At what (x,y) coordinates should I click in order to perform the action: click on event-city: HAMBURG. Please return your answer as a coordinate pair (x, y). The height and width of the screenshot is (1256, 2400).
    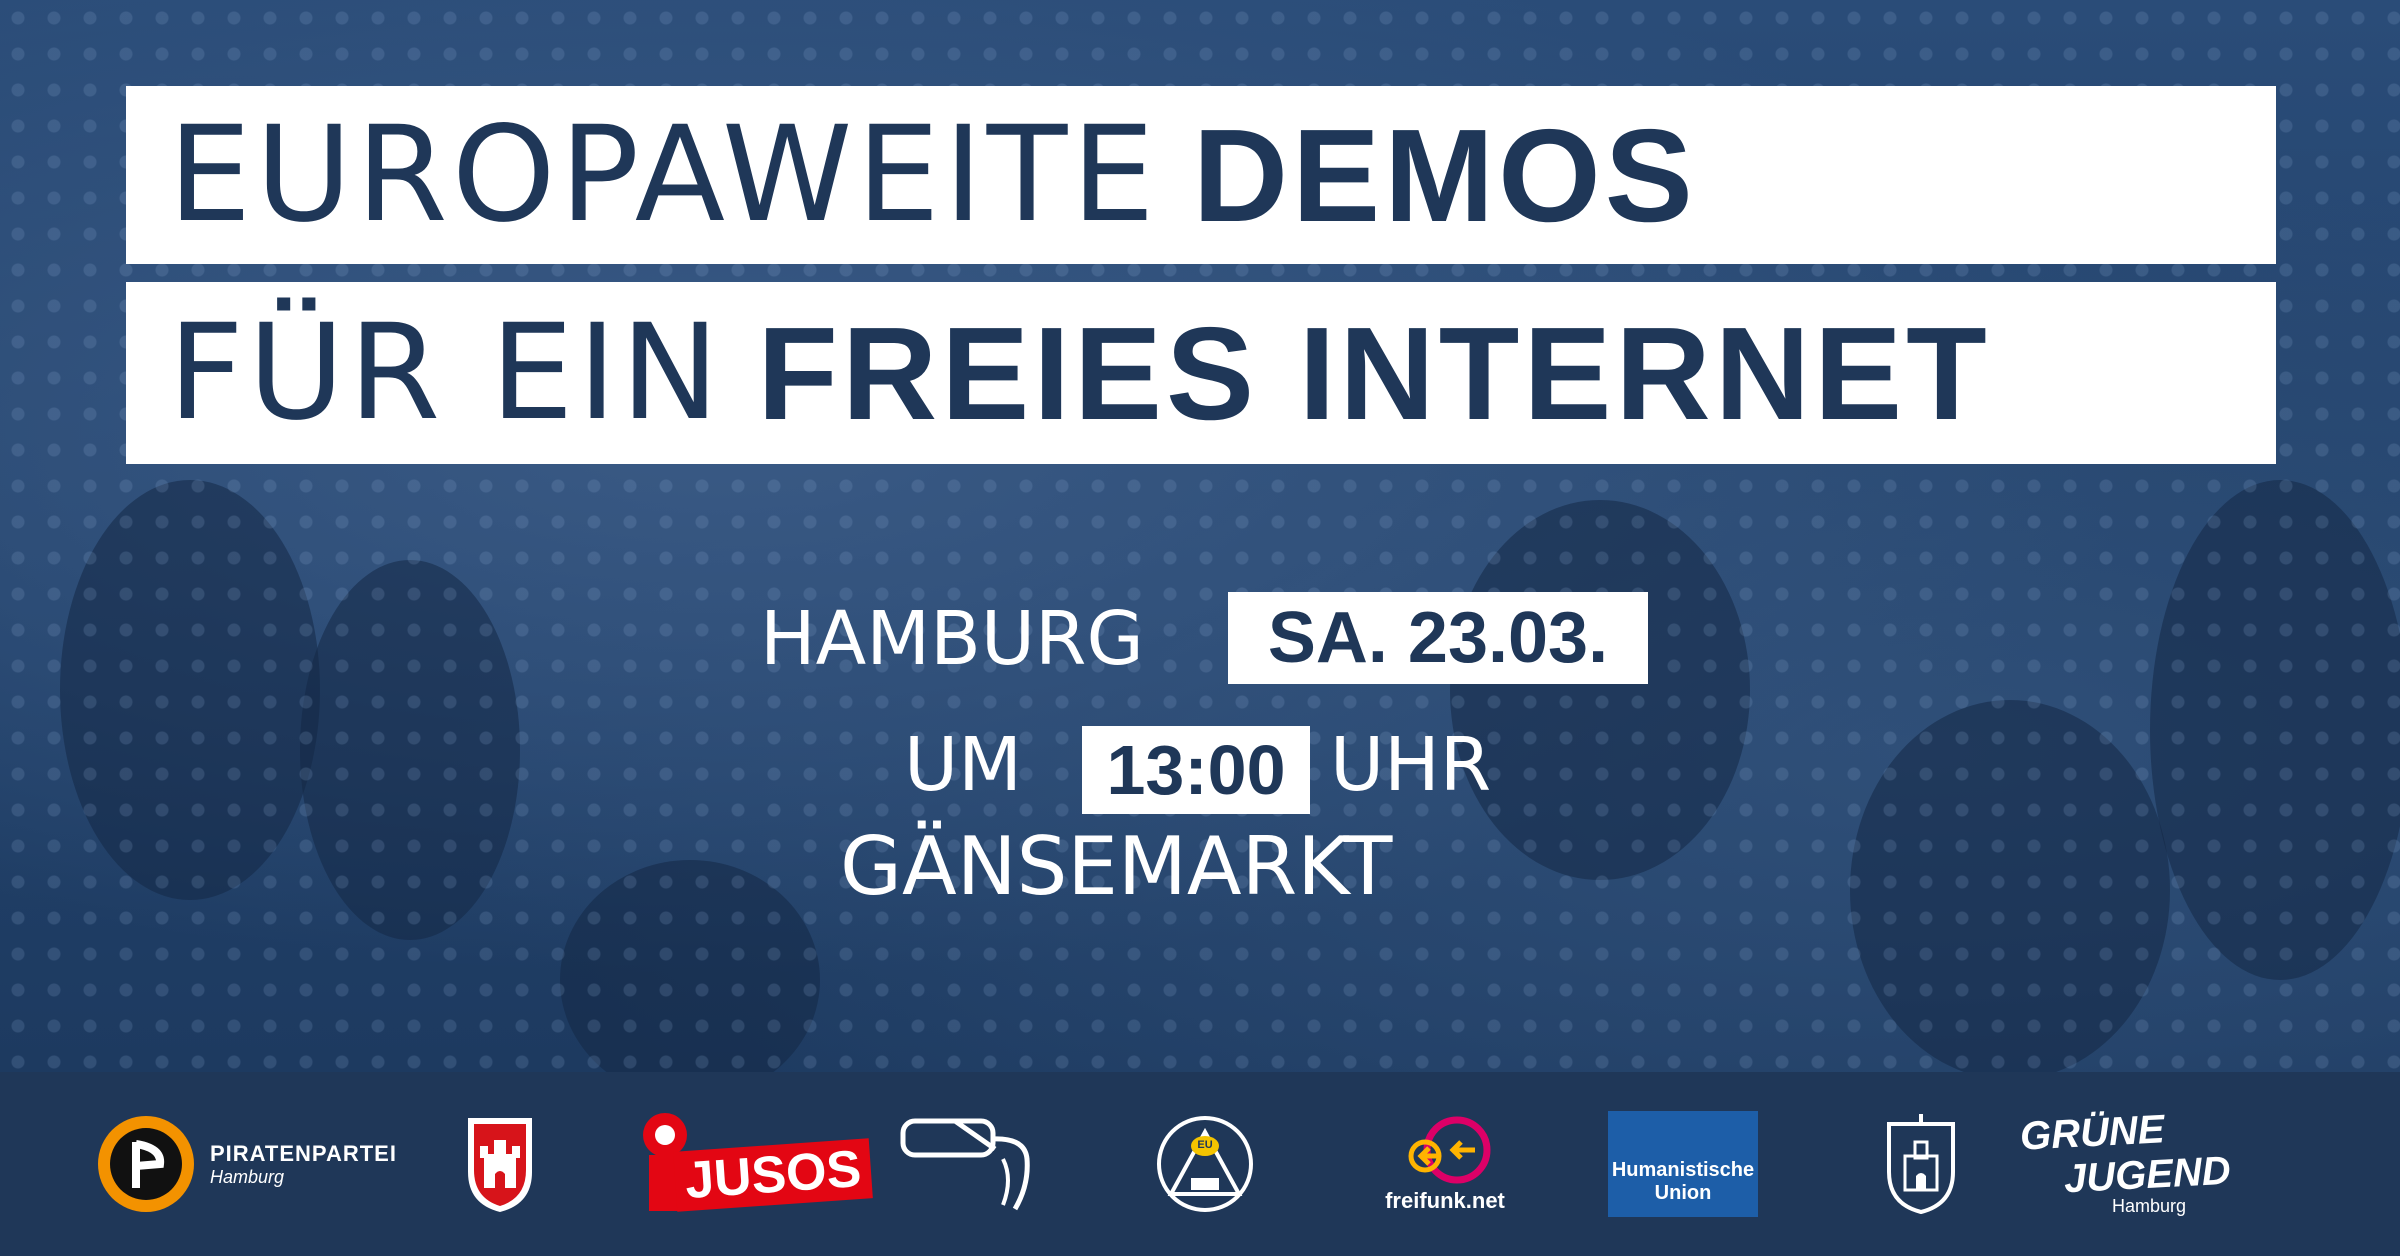
    Looking at the image, I should click on (952, 639).